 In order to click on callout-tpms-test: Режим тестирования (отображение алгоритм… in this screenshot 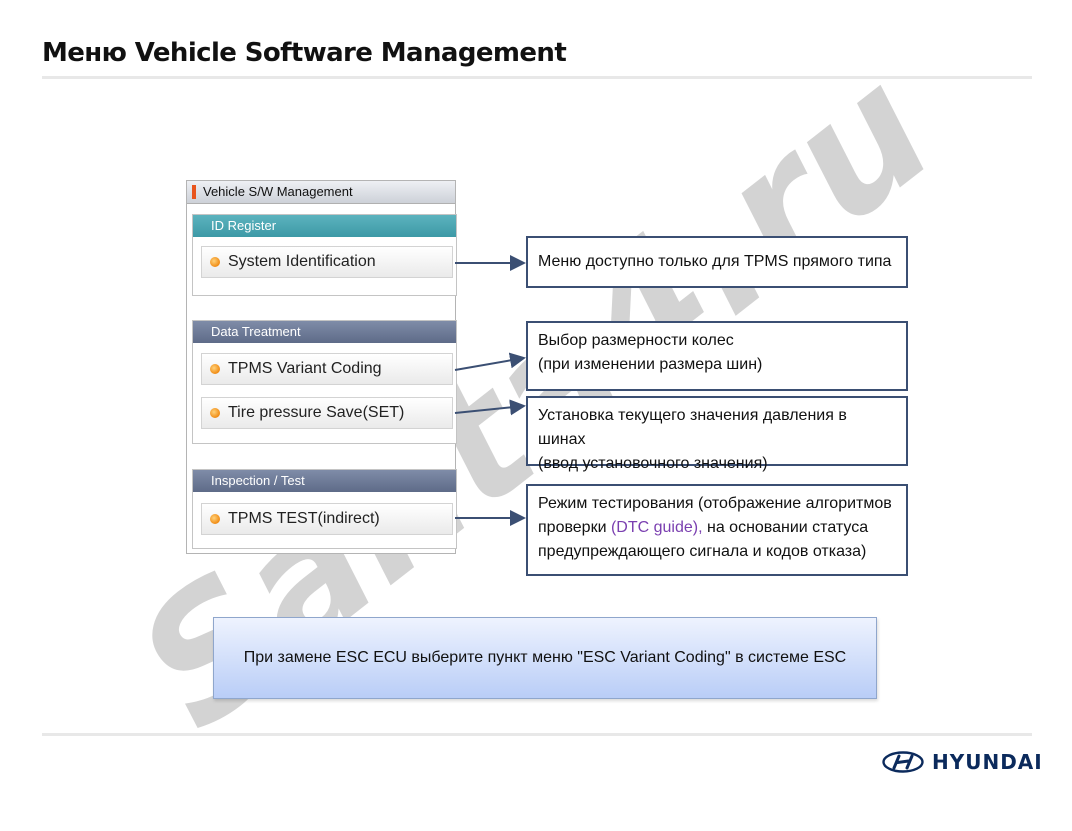, I will do `click(717, 530)`.